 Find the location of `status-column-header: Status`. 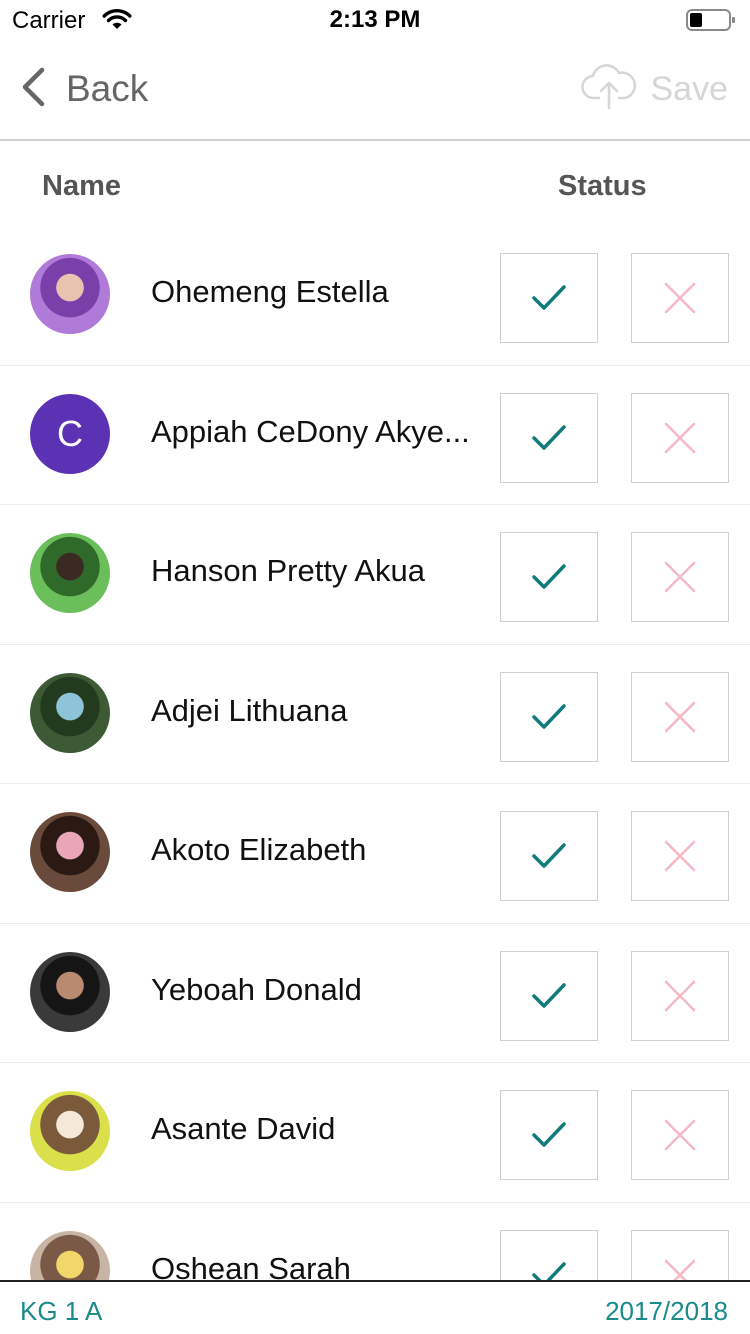

status-column-header: Status is located at coordinates (602, 186).